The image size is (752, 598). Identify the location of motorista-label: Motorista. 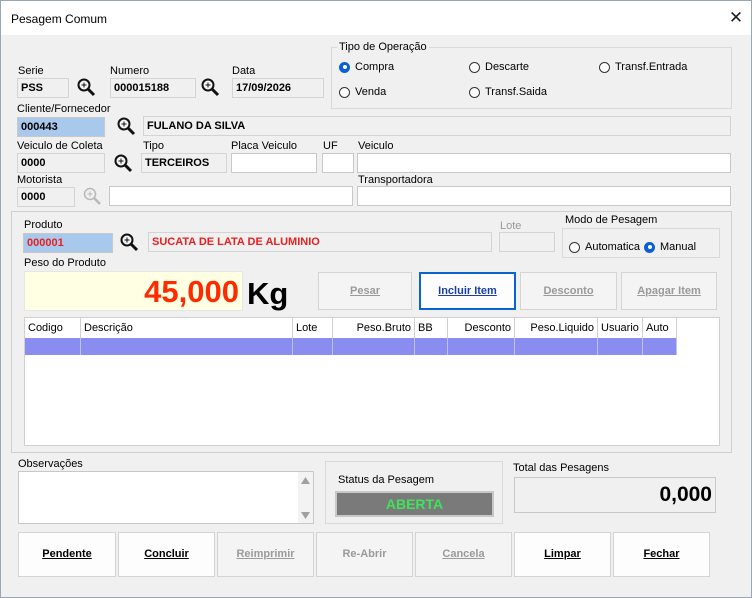
(40, 180).